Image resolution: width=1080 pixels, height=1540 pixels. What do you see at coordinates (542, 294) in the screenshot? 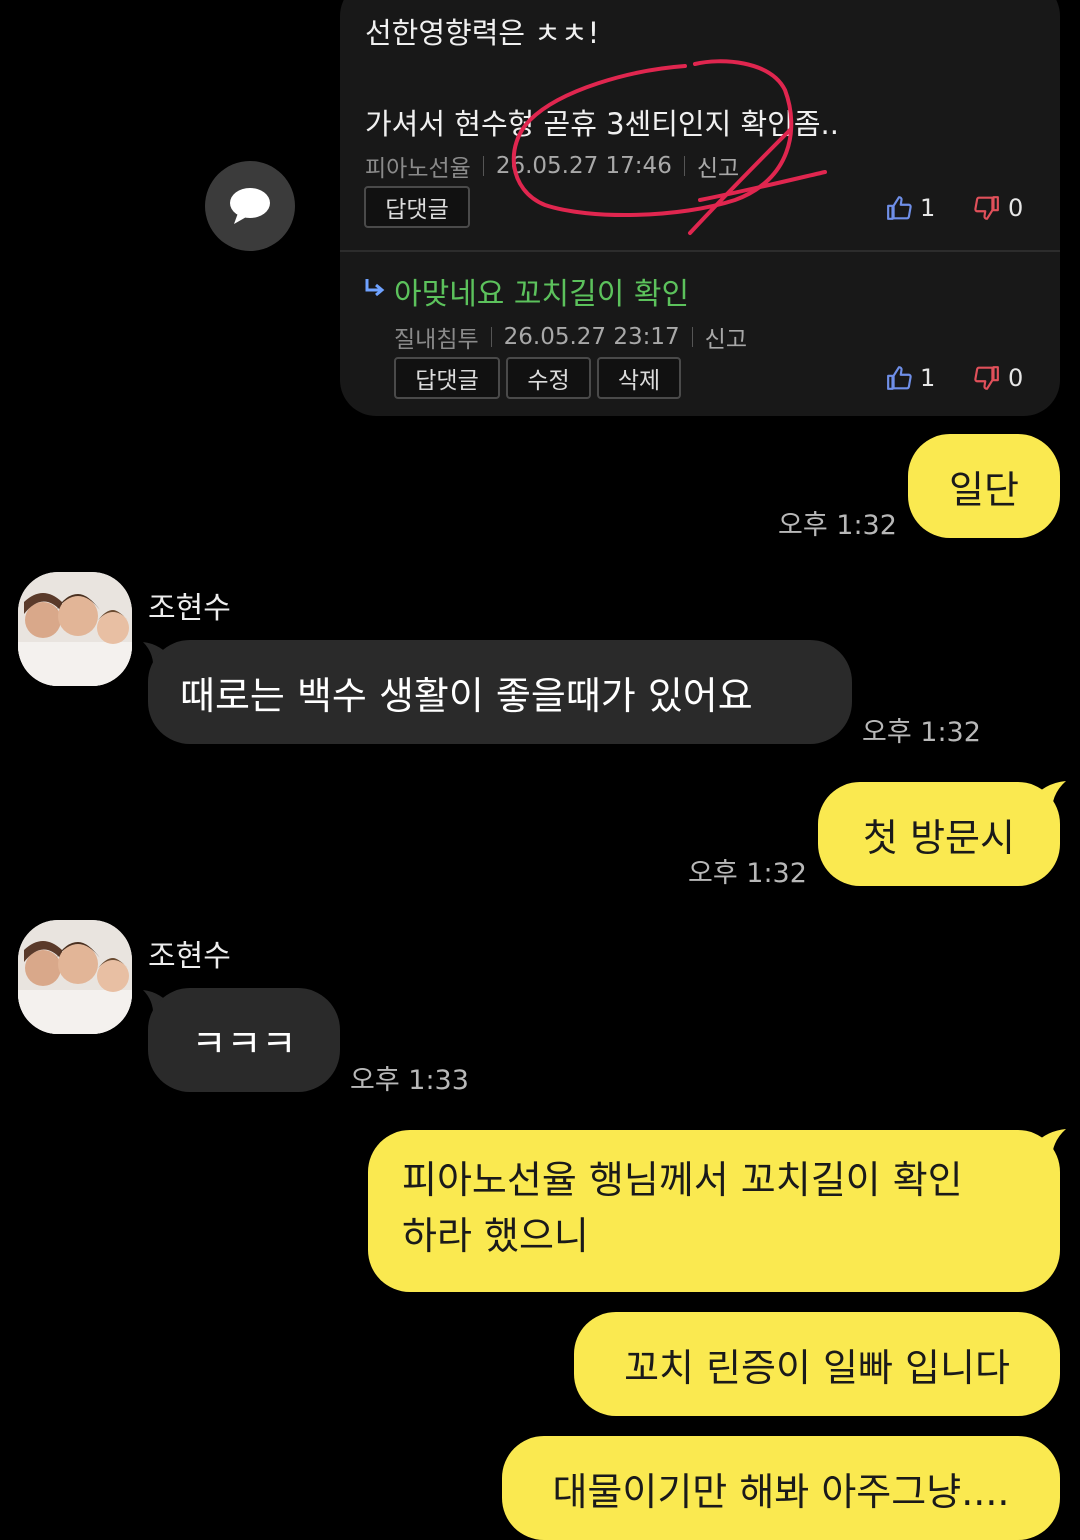
I see `reply-text: 아맞네요 꼬치길이 확인` at bounding box center [542, 294].